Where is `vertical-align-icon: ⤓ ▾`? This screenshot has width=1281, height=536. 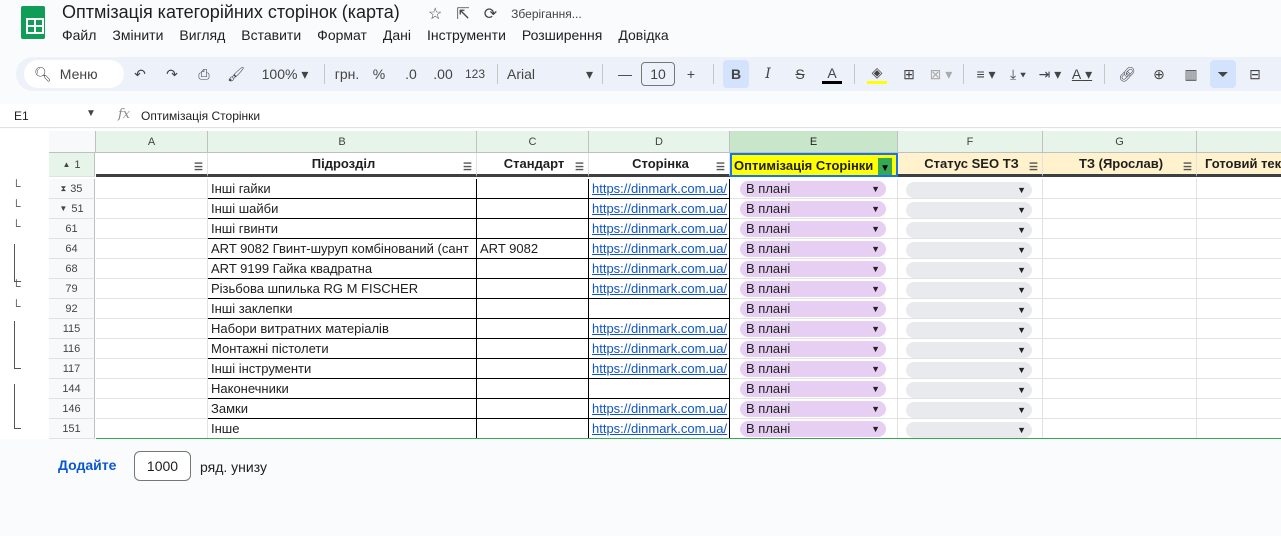
vertical-align-icon: ⤓ ▾ is located at coordinates (1018, 74).